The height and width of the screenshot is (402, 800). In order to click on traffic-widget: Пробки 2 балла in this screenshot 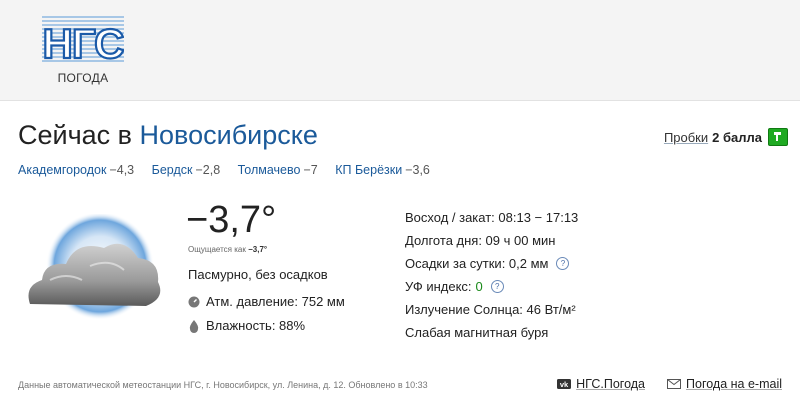, I will do `click(726, 137)`.